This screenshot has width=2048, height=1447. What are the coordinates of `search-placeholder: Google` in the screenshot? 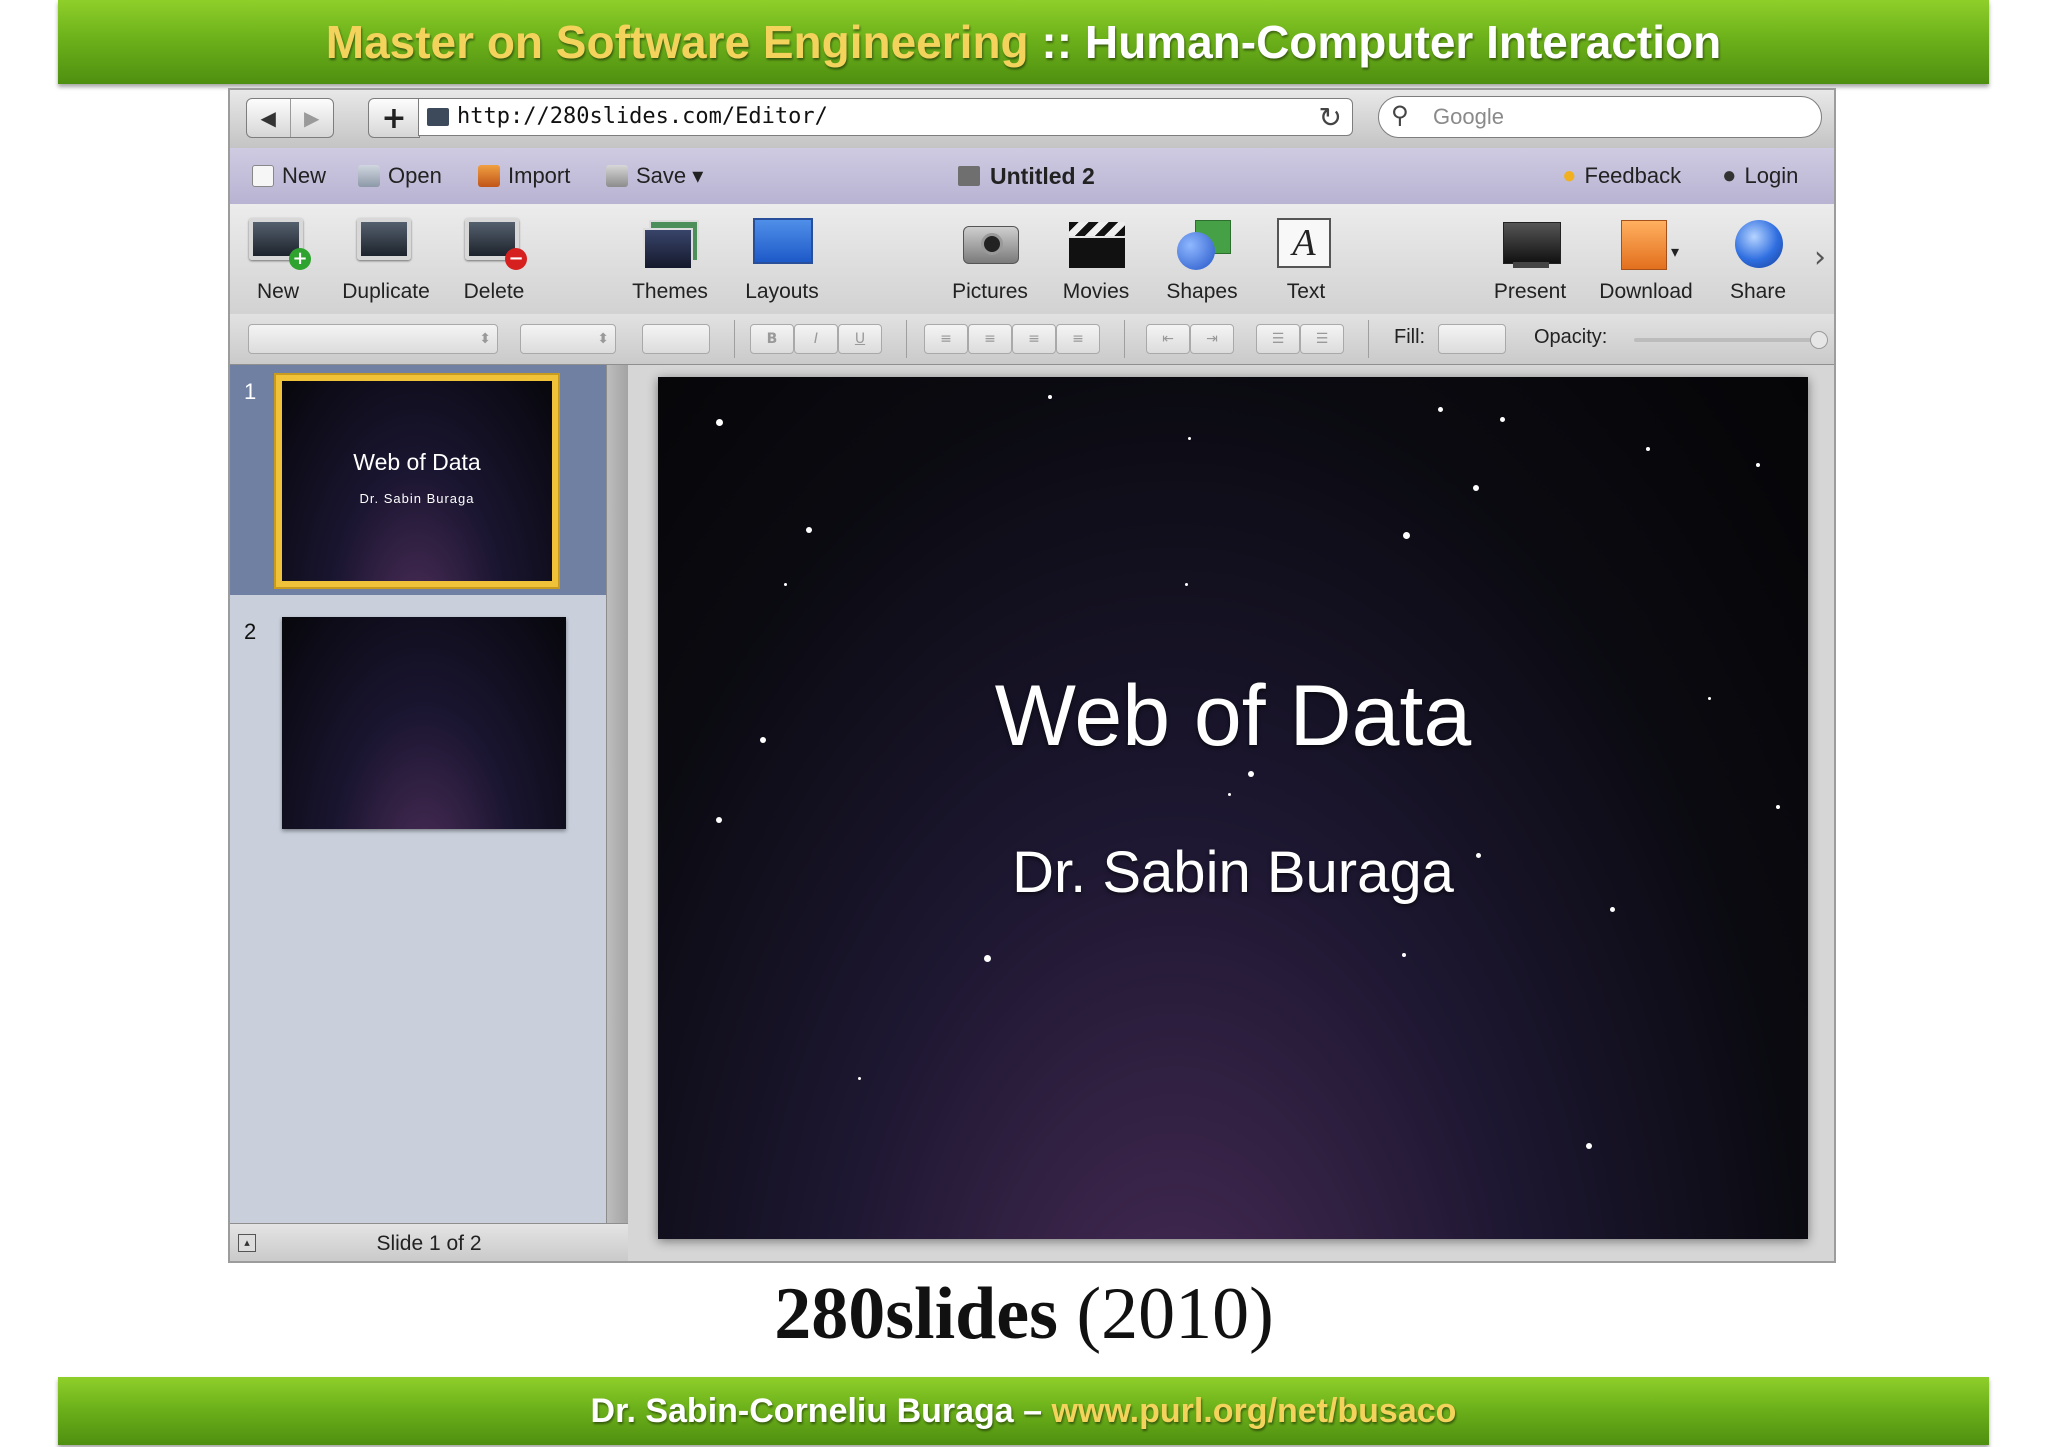 It's located at (1468, 116).